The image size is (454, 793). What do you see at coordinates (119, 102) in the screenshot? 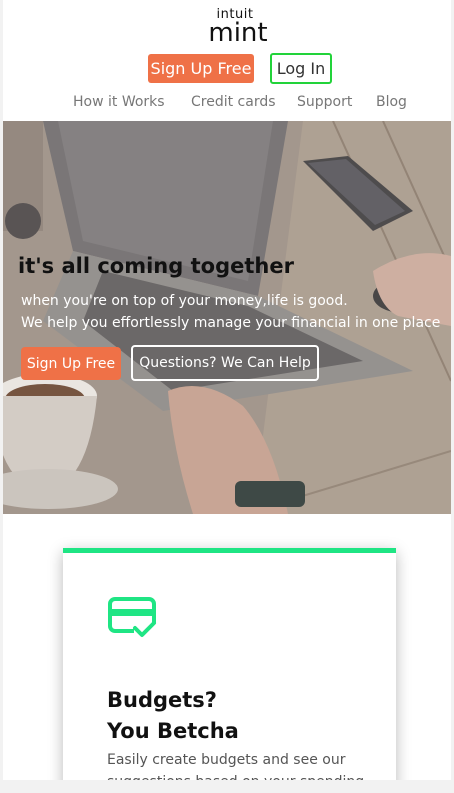
I see `nav-how-it-works: How it Works` at bounding box center [119, 102].